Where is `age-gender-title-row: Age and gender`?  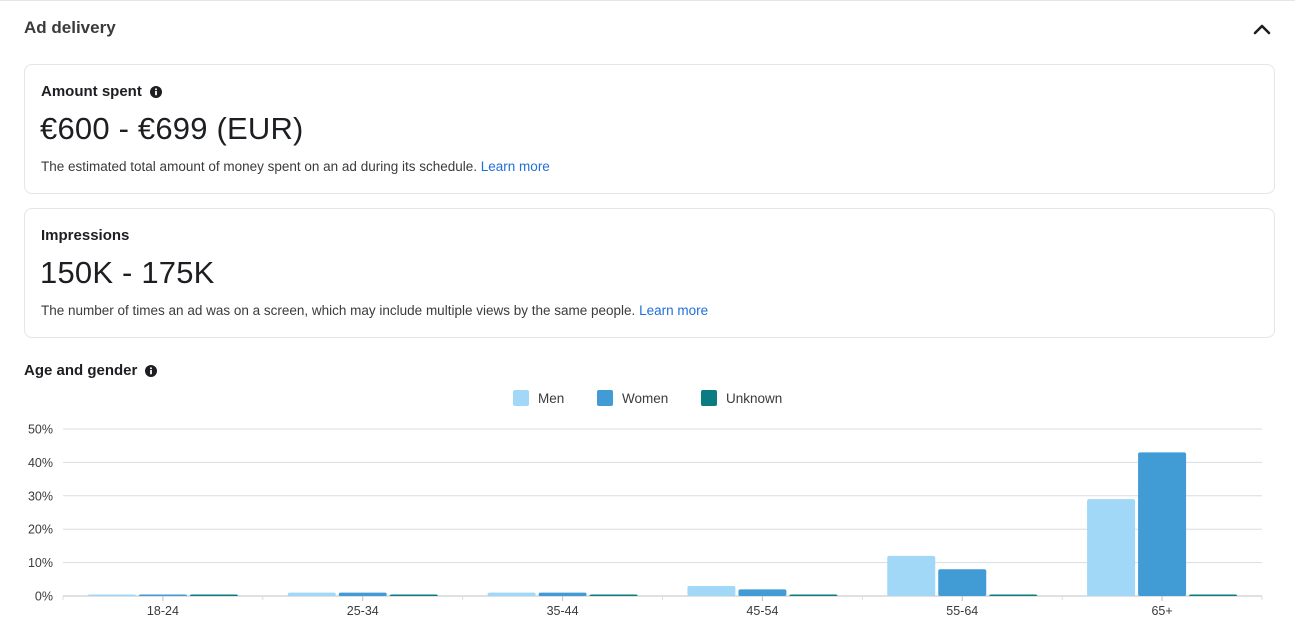
age-gender-title-row: Age and gender is located at coordinates (91, 370).